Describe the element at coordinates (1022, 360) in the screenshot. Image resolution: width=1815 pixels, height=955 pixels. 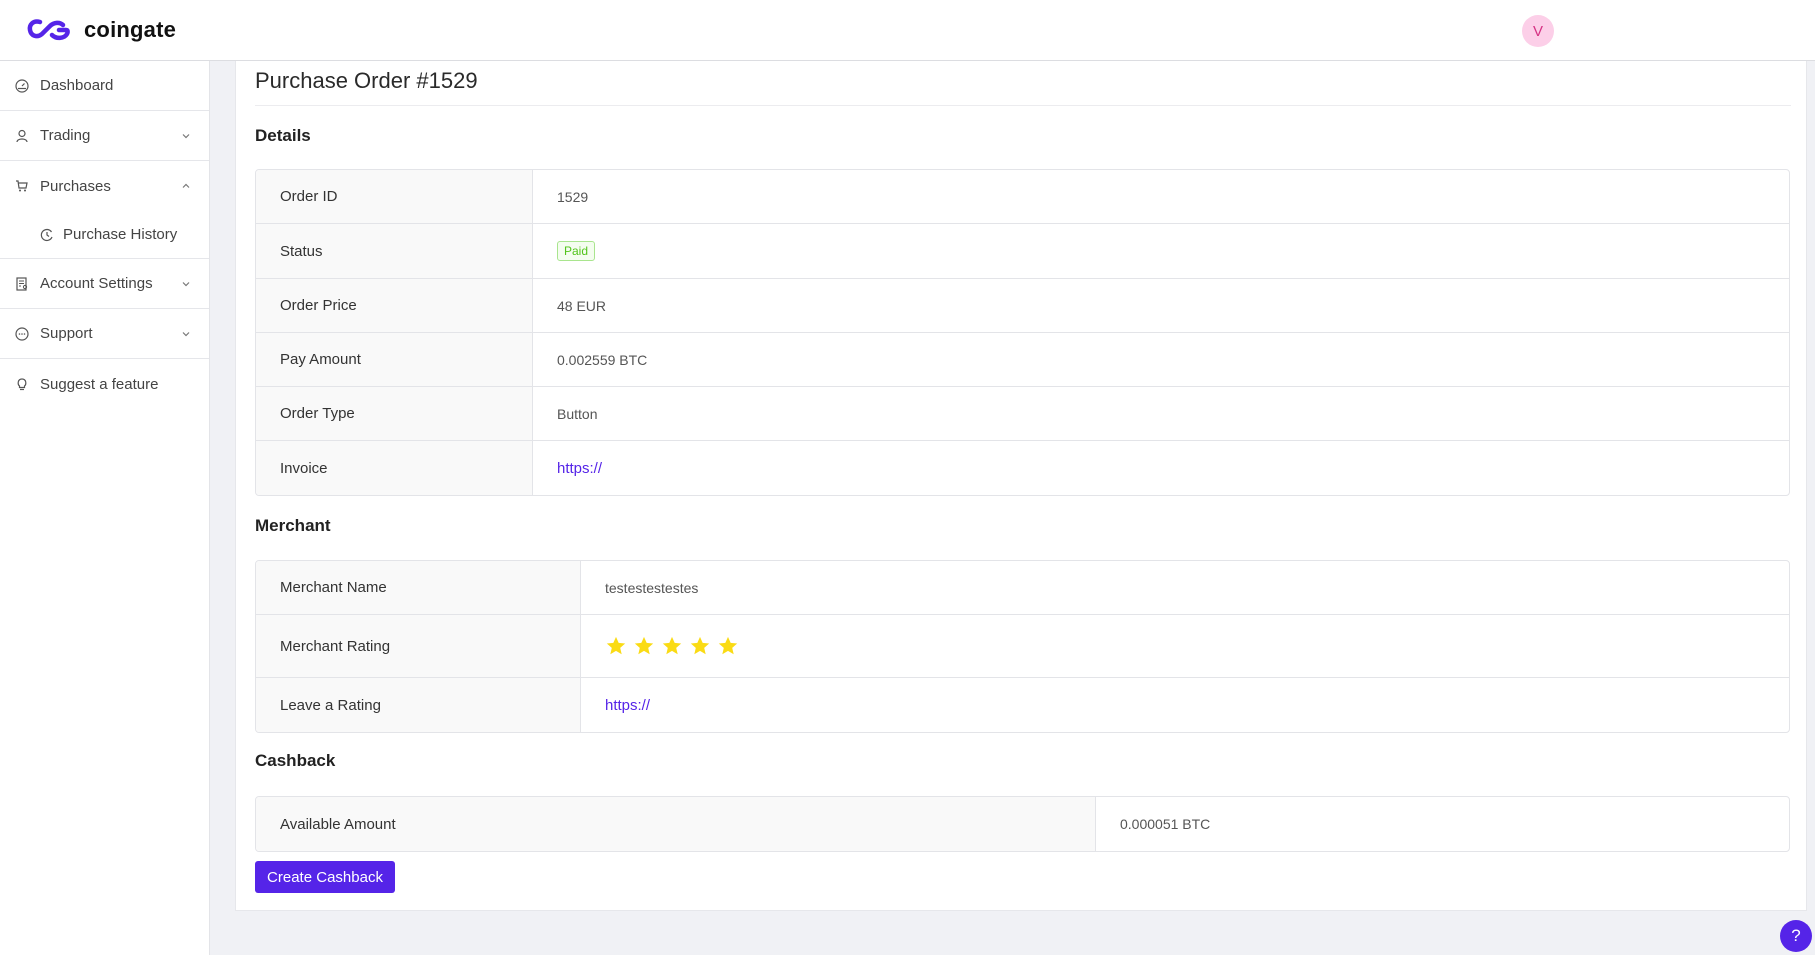
I see `table-row-pay-amount: Pay Amount 0.002559 BTC` at that location.